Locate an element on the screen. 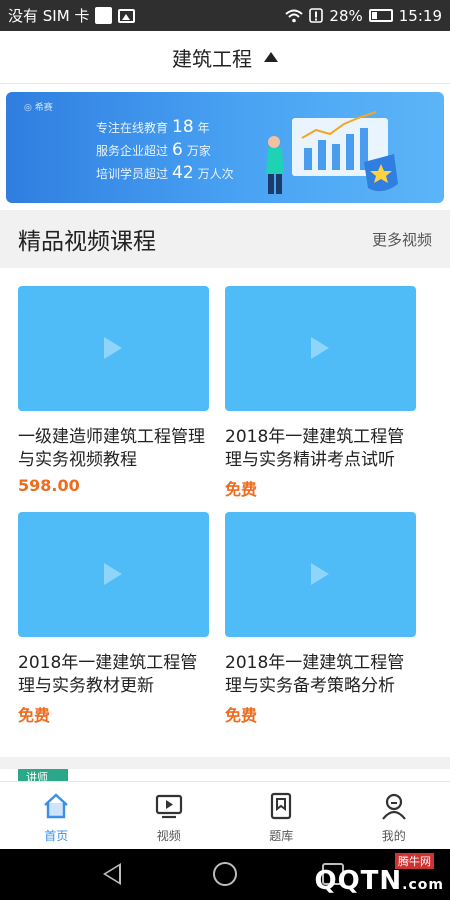 Image resolution: width=450 pixels, height=900 pixels. course-card: 2018年一建建筑工程管理与实务备考策略分析 免费 is located at coordinates (320, 619).